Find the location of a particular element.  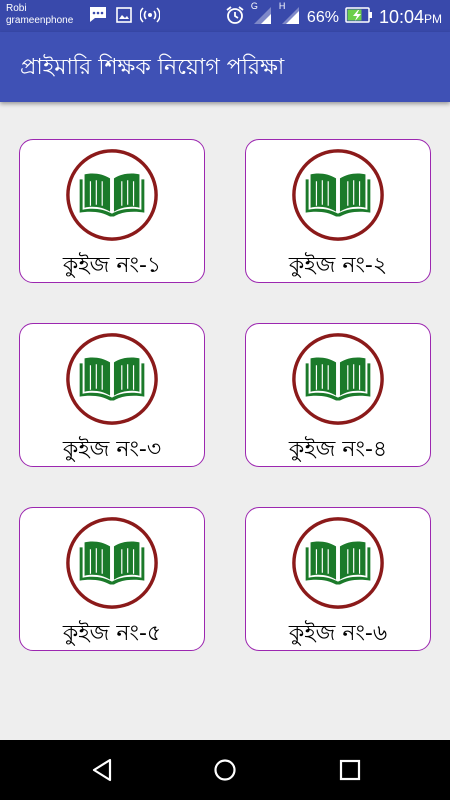

back-icon is located at coordinates (102, 770).